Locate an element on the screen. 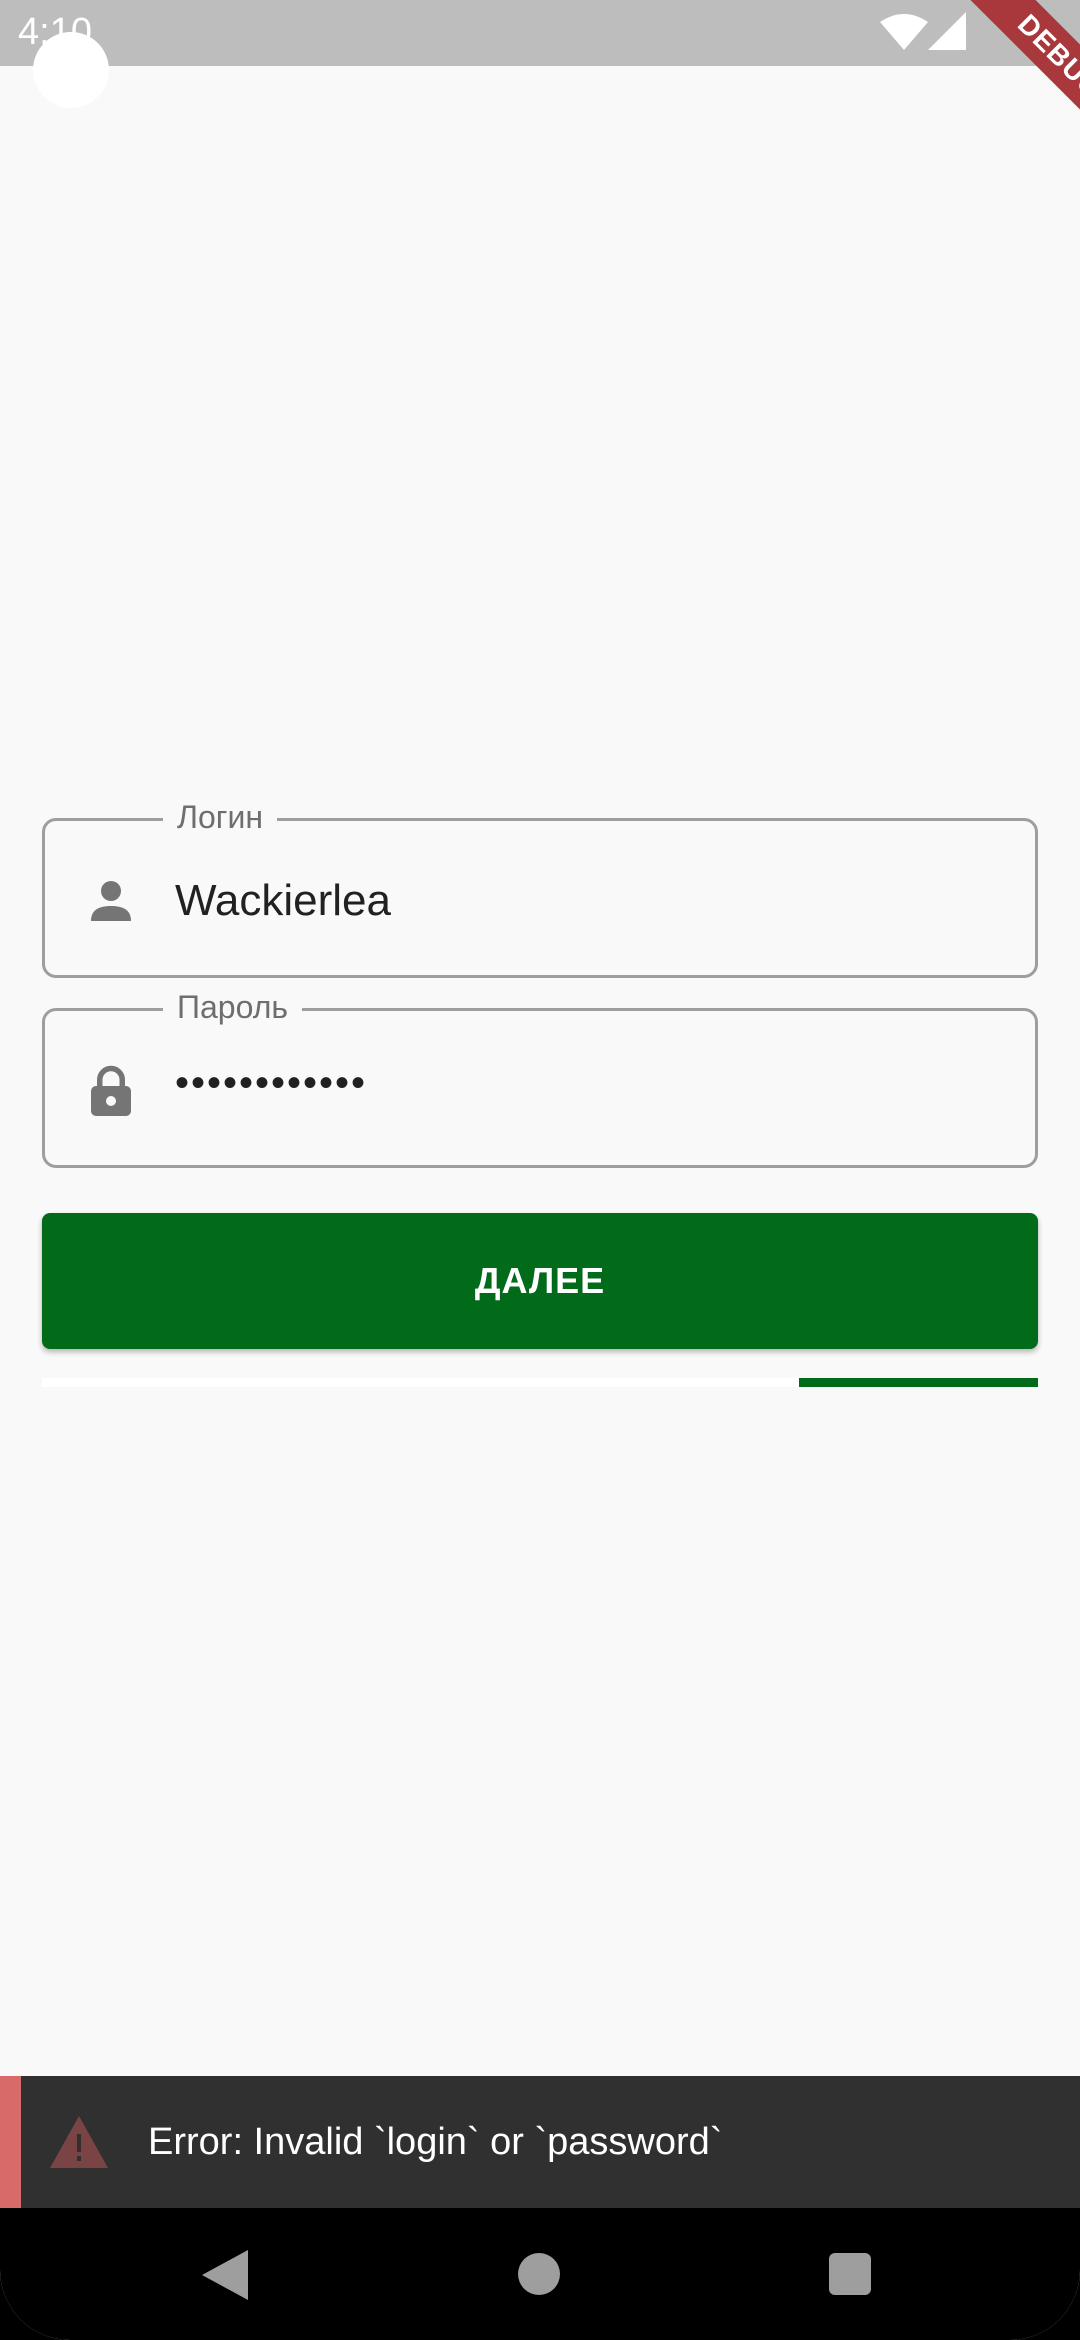  camera-cutout is located at coordinates (71, 70).